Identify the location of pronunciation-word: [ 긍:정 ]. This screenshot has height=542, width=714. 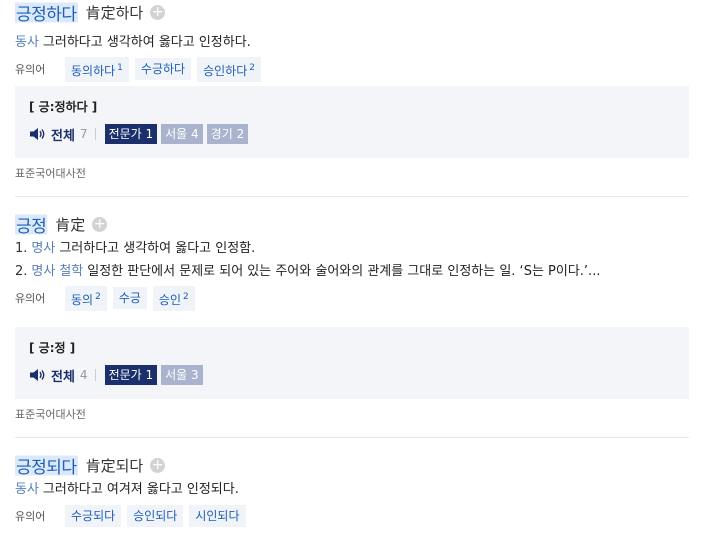
(52, 348).